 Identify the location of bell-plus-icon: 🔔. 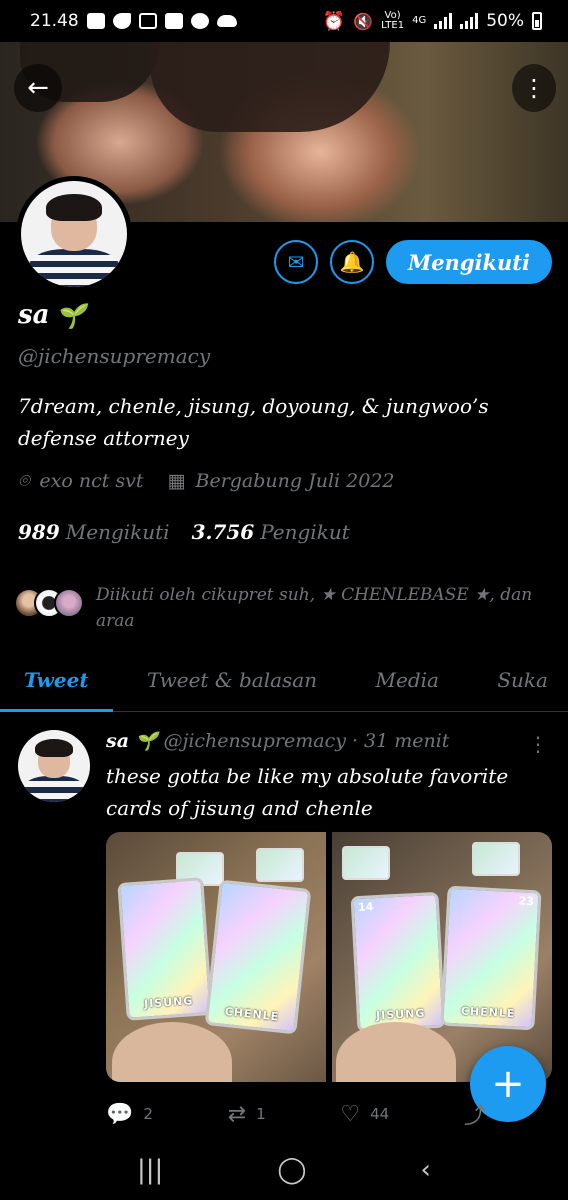
(352, 262).